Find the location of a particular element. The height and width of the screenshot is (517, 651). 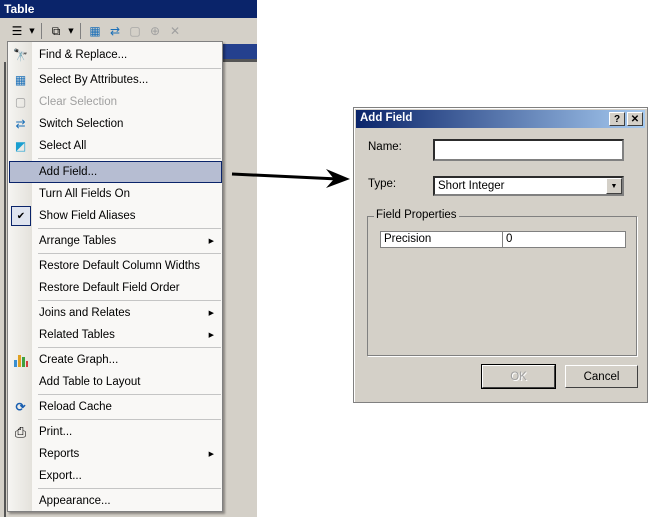

field-properties-group: Field Properties Precision 0 is located at coordinates (502, 282).